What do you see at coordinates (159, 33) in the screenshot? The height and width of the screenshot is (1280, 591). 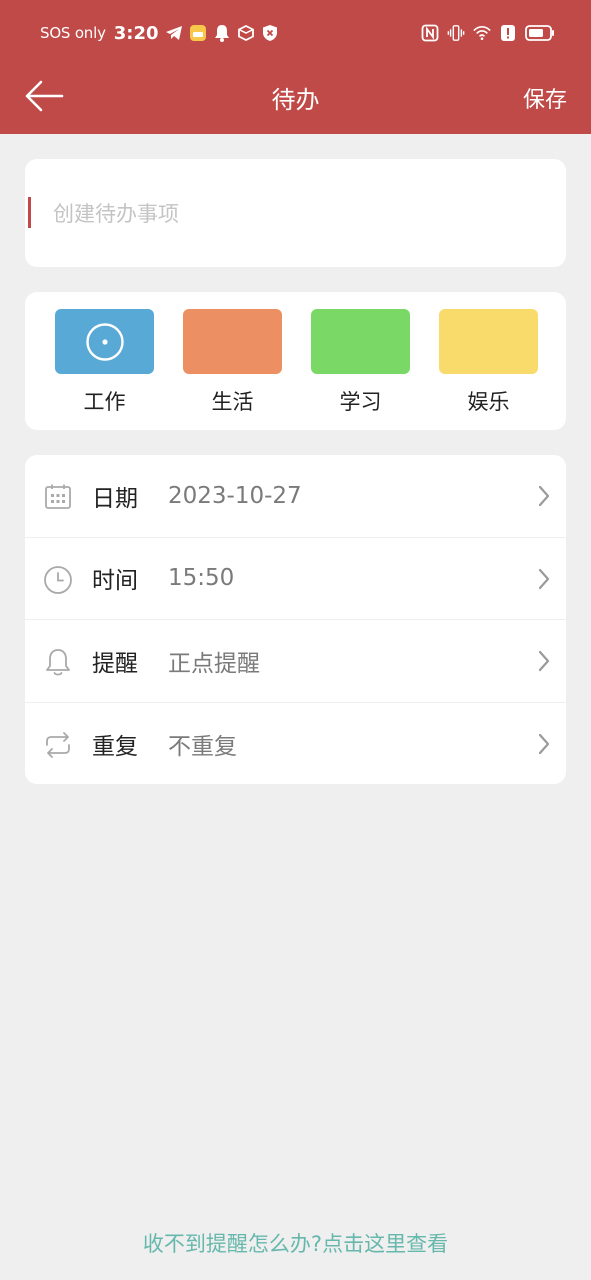 I see `status-left: SOS only 3:20` at bounding box center [159, 33].